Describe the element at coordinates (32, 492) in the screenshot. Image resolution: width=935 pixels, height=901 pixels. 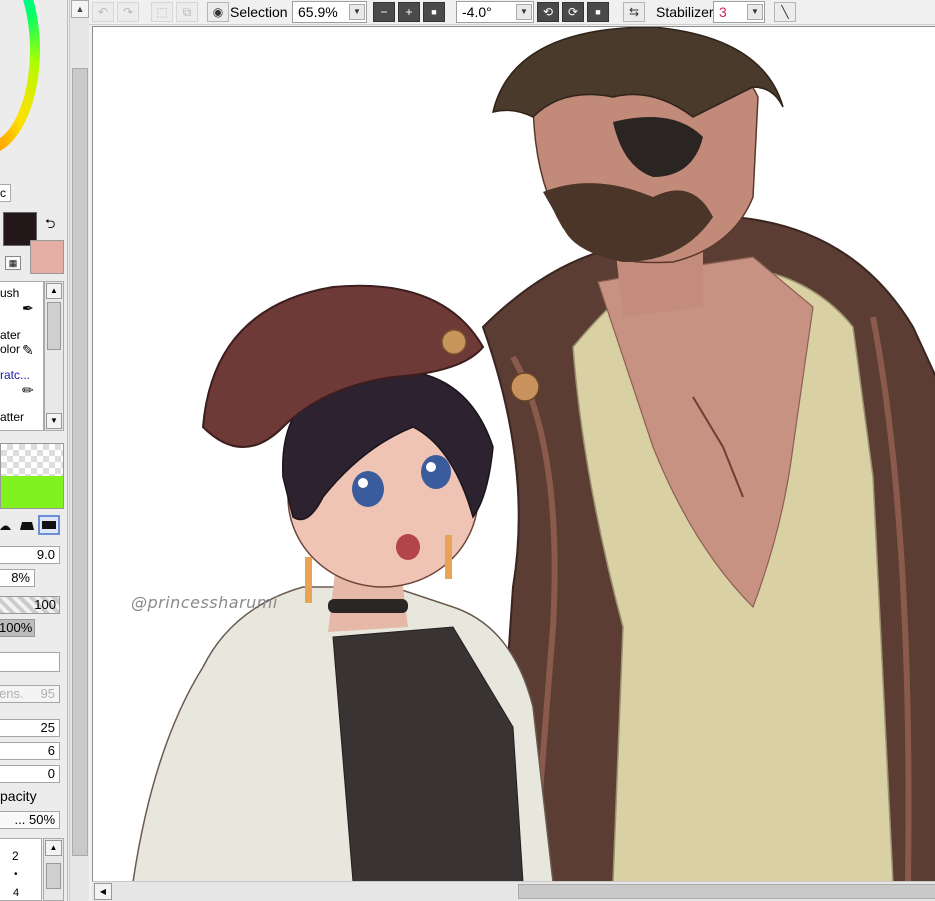
I see `preview-color-fill` at that location.